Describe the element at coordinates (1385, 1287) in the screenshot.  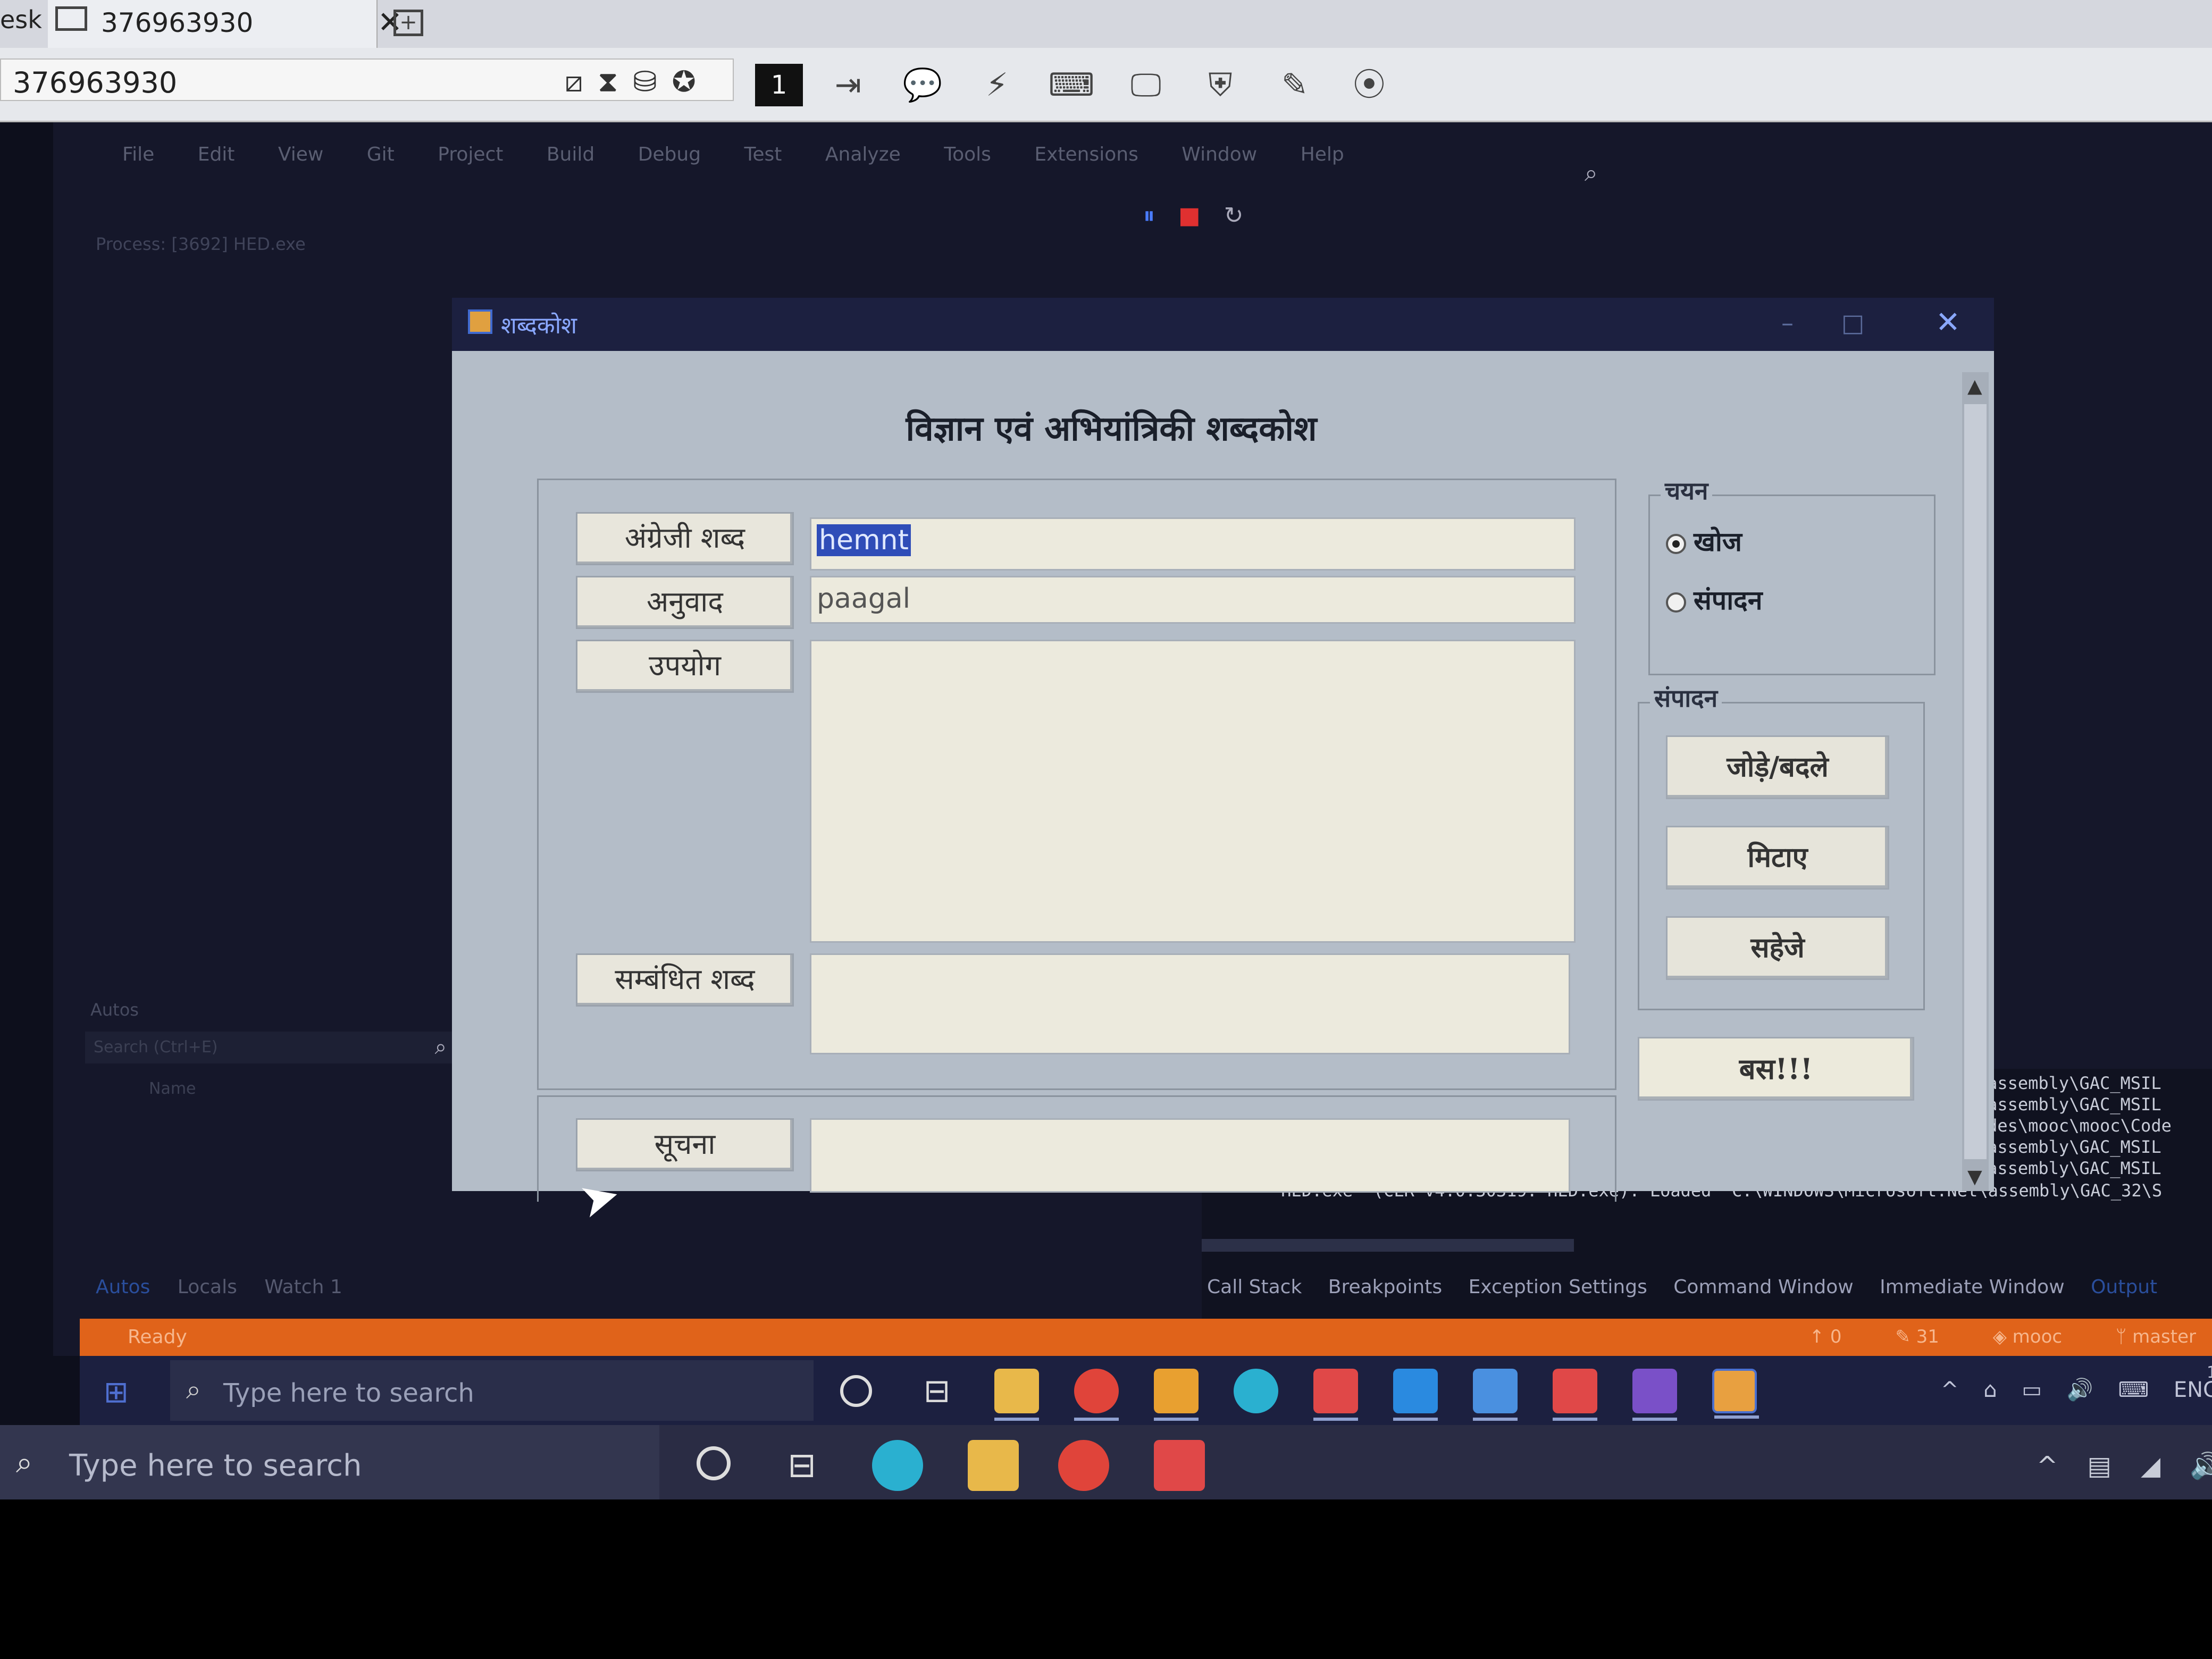
I see `tab-breakpoints: Breakpoints` at that location.